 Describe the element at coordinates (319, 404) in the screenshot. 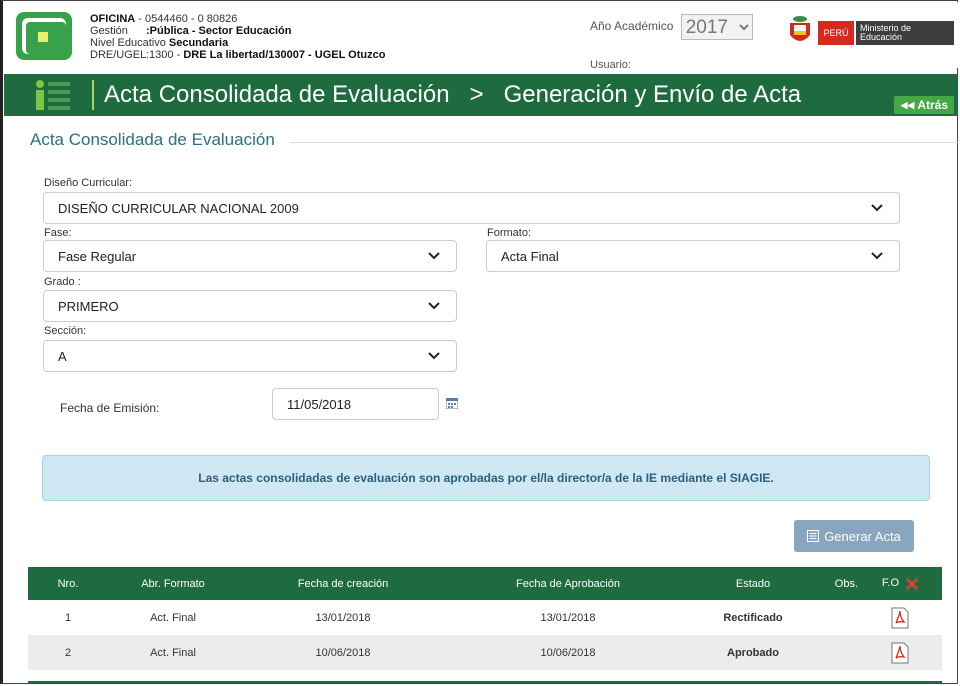

I see `fecha-value: 11/05/2018` at that location.